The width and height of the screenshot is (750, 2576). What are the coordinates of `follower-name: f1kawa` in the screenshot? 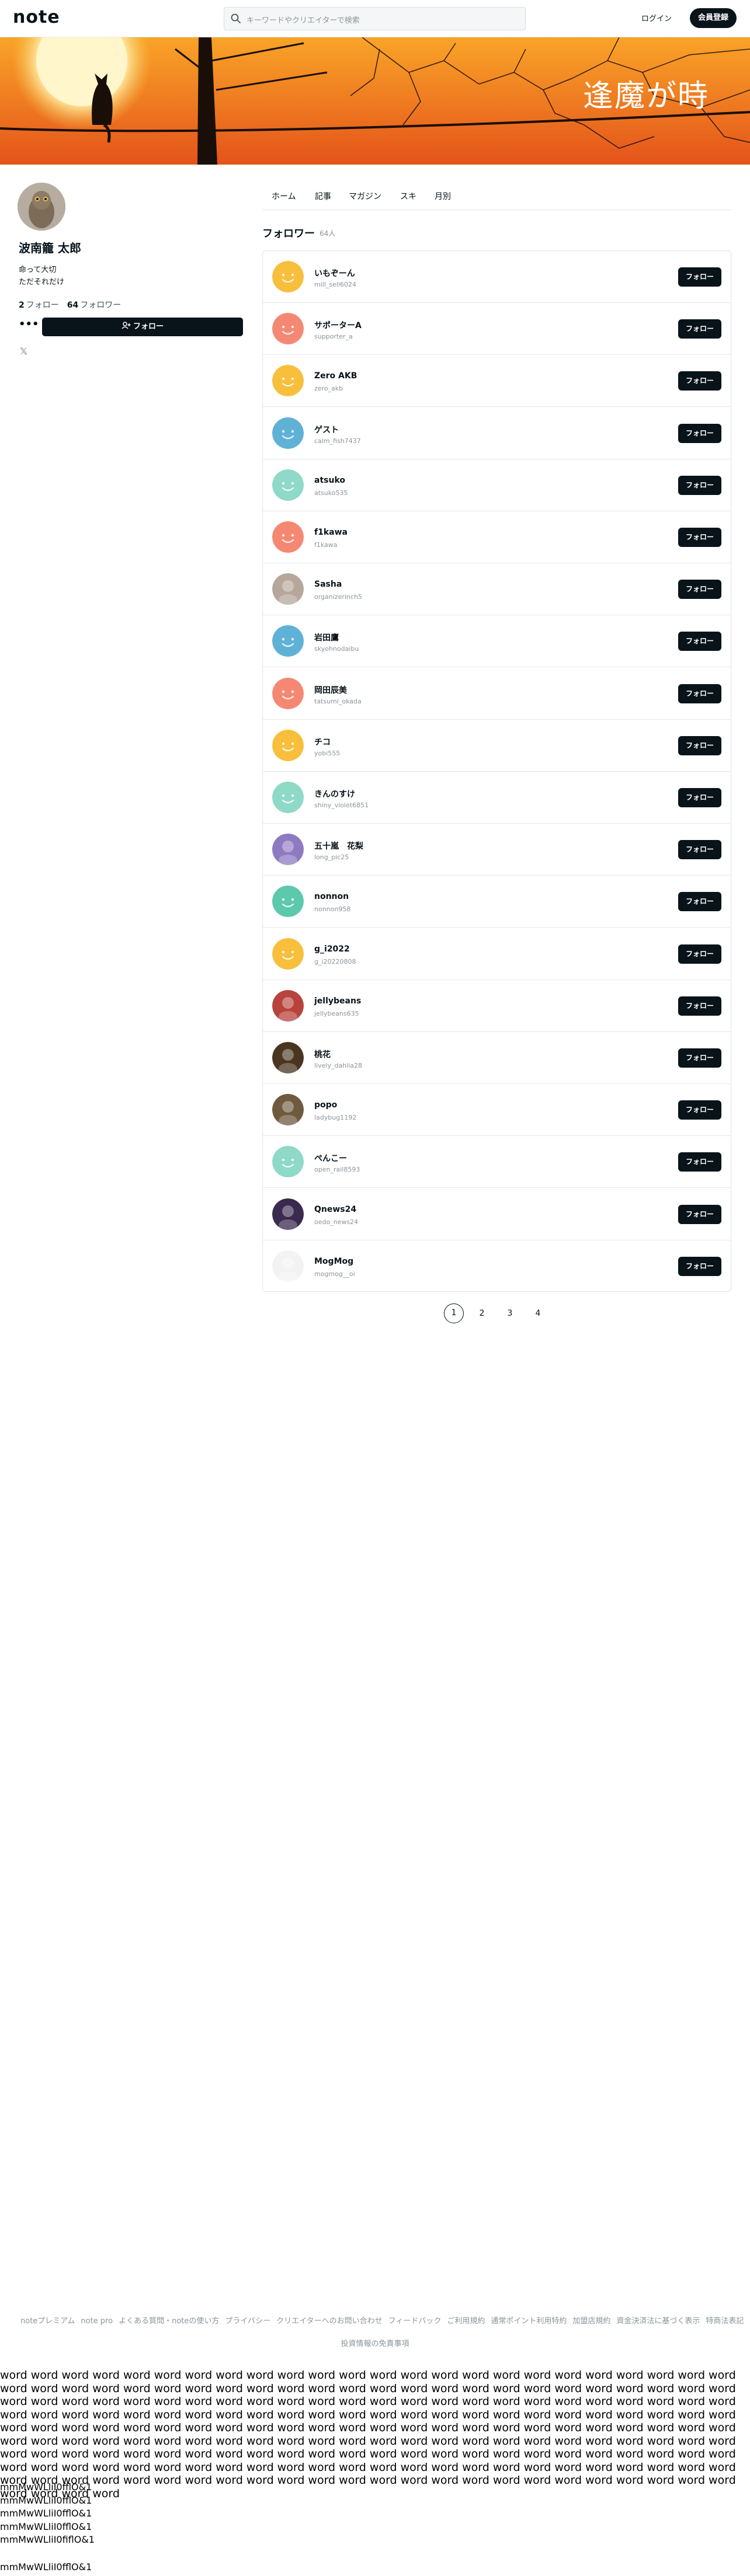 It's located at (331, 533).